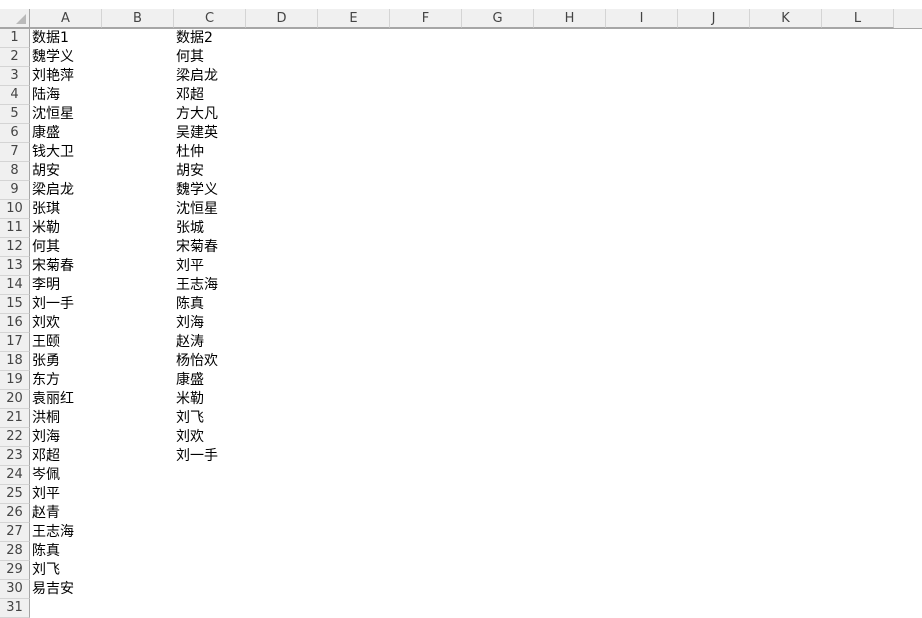 This screenshot has height=618, width=922. What do you see at coordinates (15, 57) in the screenshot?
I see `row-header-2: 2` at bounding box center [15, 57].